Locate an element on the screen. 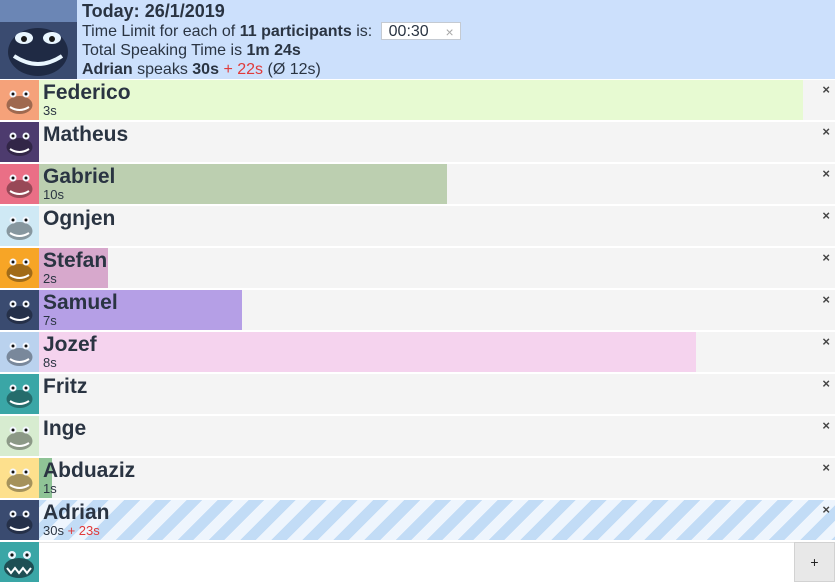 The height and width of the screenshot is (582, 835). time-limit-prefix: Time Limit for each of is located at coordinates (159, 31).